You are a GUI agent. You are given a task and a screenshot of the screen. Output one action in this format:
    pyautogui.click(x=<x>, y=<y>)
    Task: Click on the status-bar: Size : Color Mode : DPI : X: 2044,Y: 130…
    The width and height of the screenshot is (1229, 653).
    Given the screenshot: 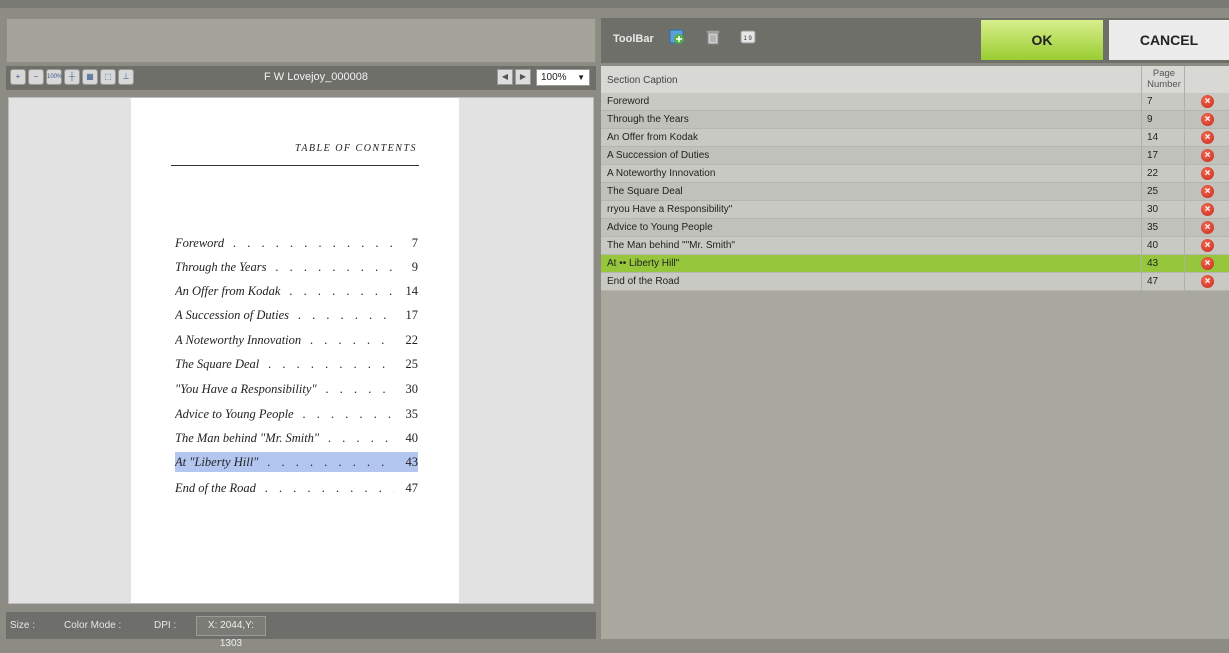 What is the action you would take?
    pyautogui.click(x=301, y=630)
    